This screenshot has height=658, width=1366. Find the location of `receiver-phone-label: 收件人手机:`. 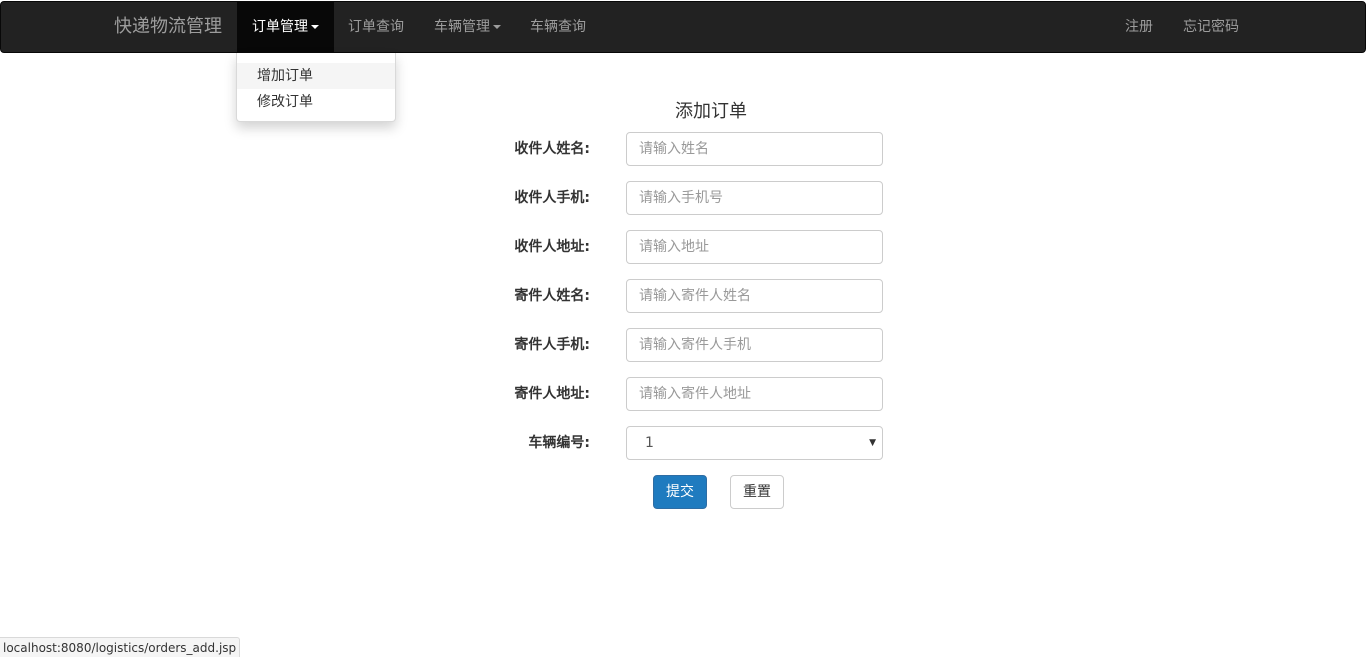

receiver-phone-label: 收件人手机: is located at coordinates (552, 198).